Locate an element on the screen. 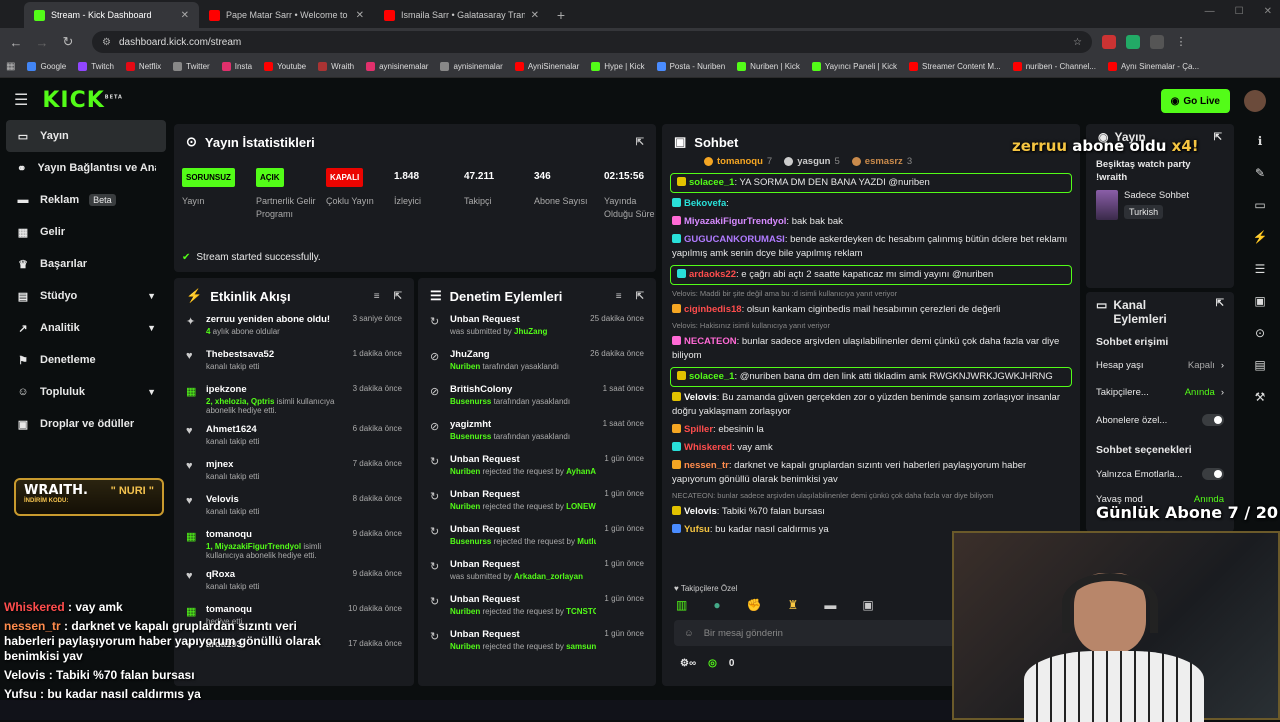 The width and height of the screenshot is (1280, 722). followers-setting: Takipçilere... Anında › is located at coordinates (1160, 400).